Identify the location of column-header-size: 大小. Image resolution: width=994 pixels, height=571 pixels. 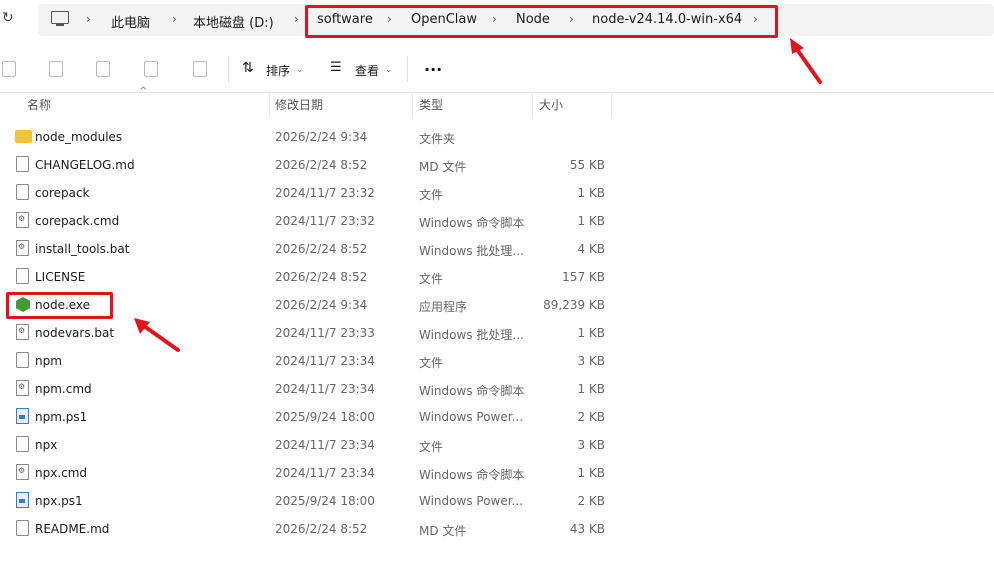
(551, 104).